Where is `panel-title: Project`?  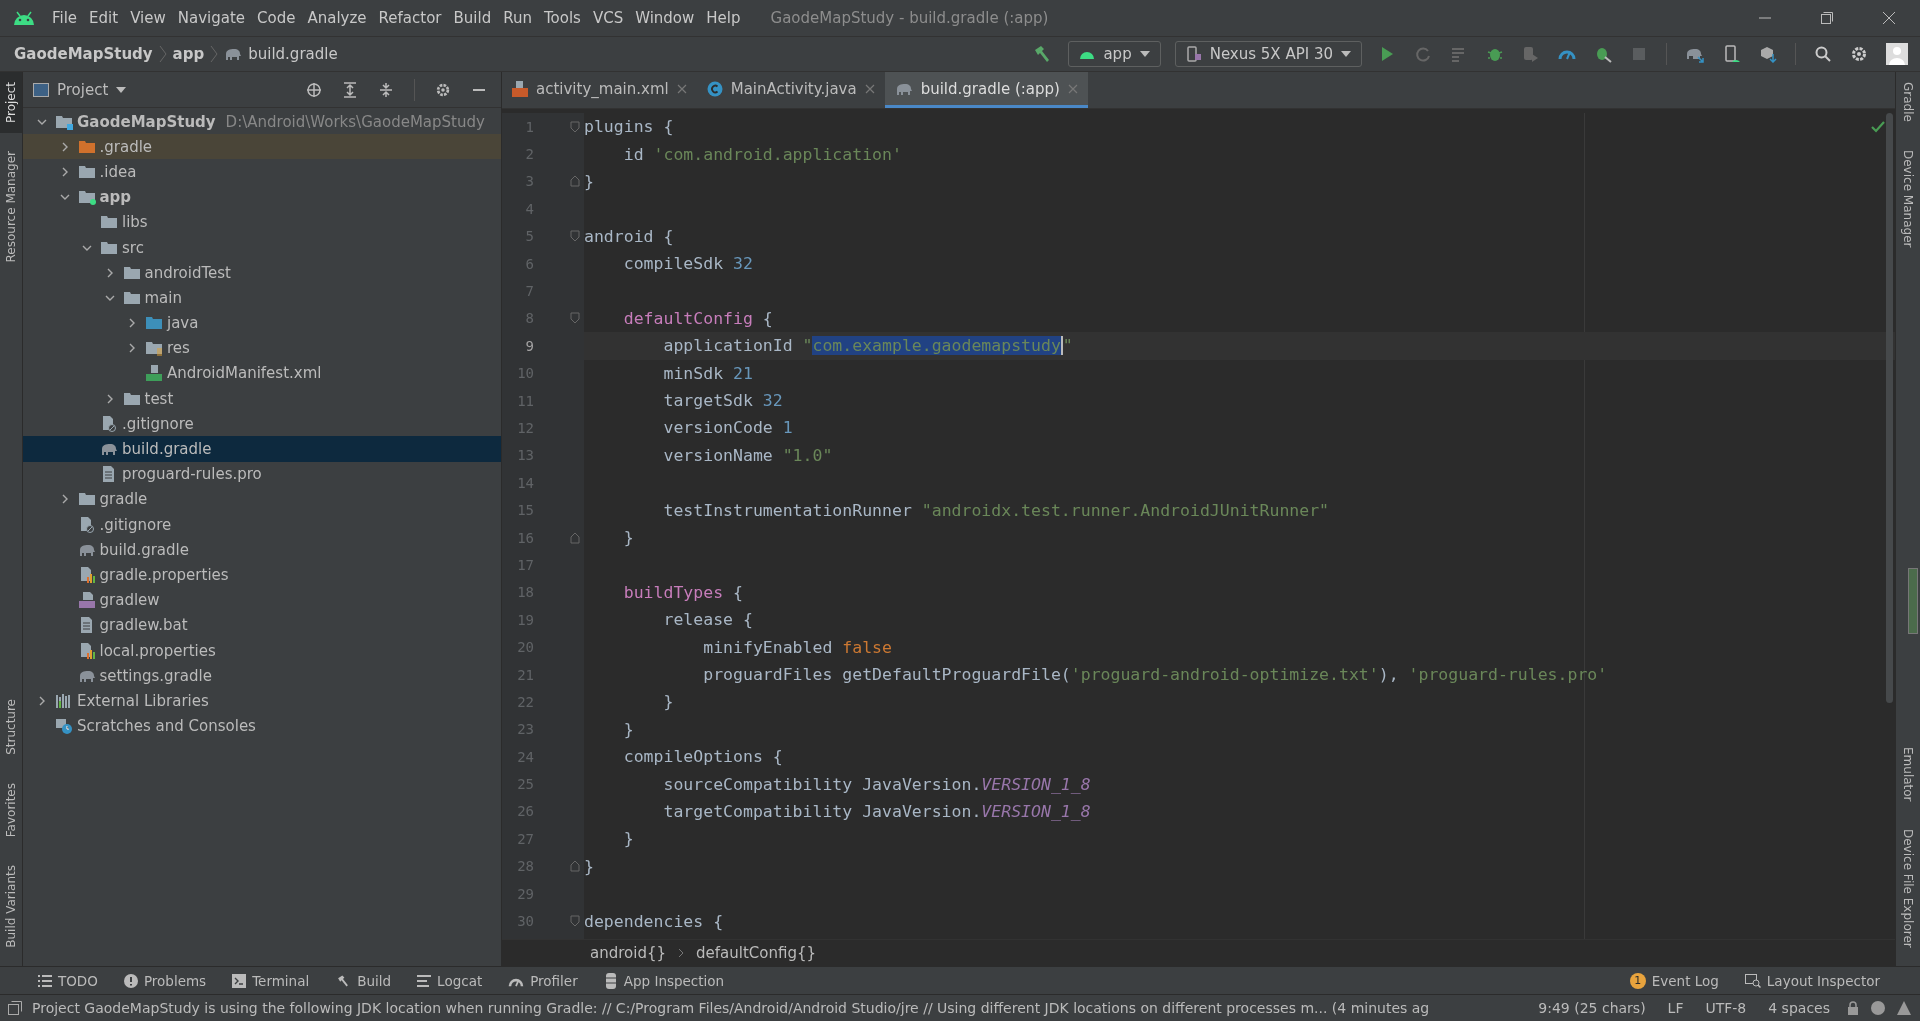
panel-title: Project is located at coordinates (83, 89).